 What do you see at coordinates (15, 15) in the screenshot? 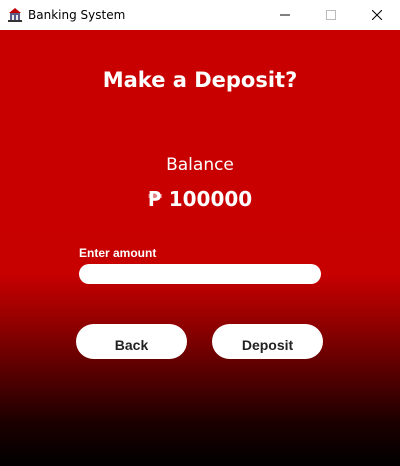
I see `bank-app-icon` at bounding box center [15, 15].